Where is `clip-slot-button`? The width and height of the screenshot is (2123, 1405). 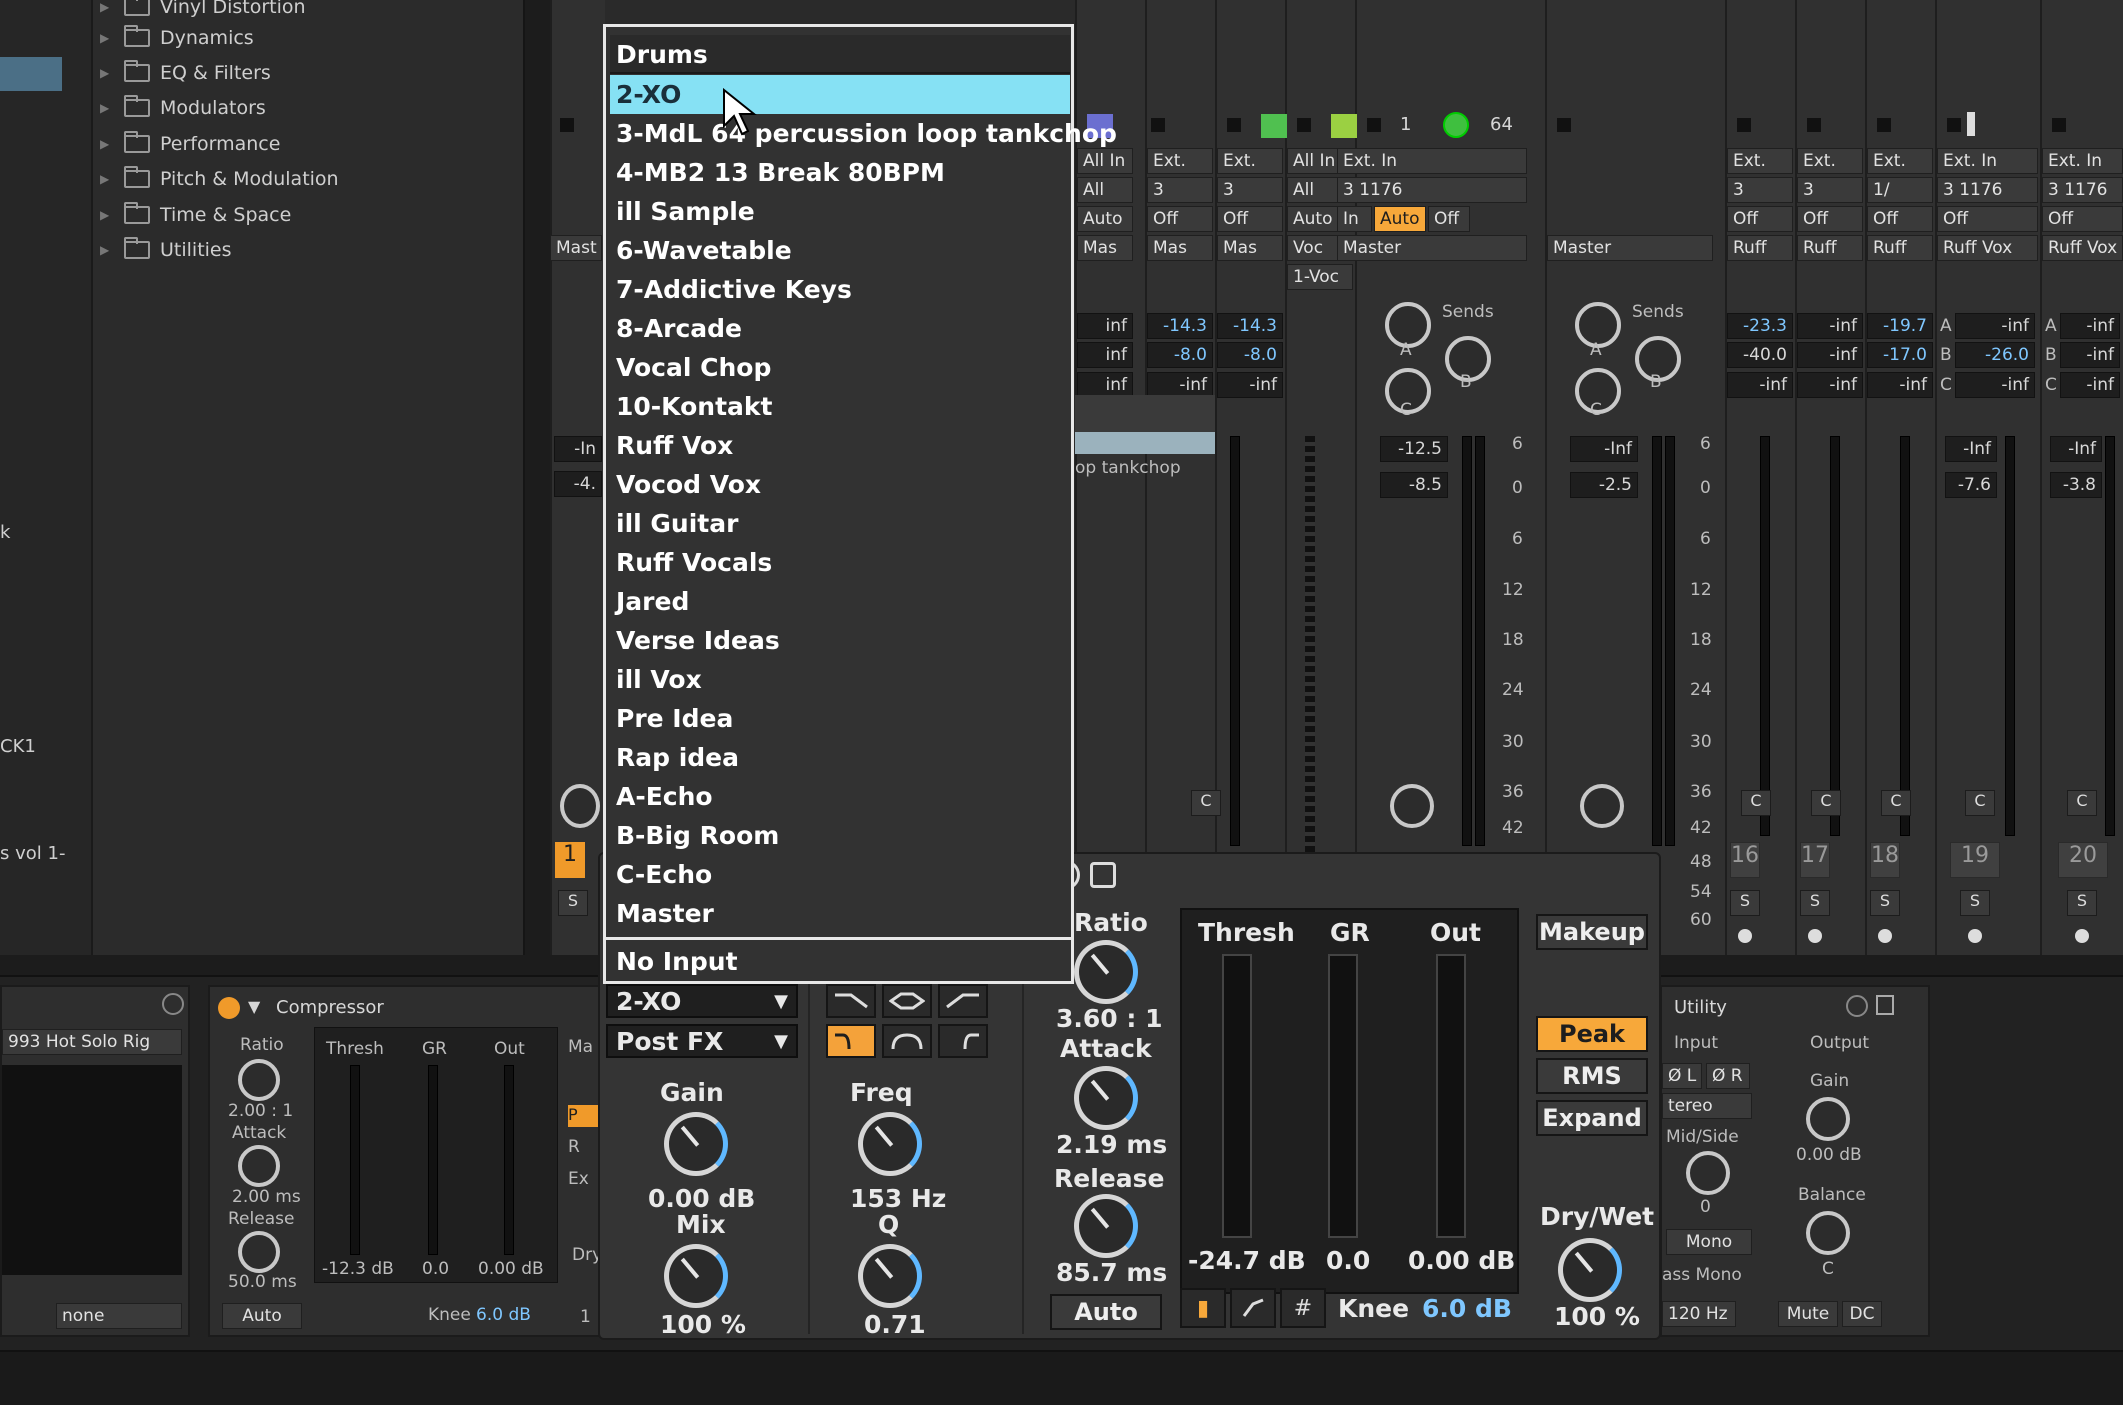 clip-slot-button is located at coordinates (1971, 124).